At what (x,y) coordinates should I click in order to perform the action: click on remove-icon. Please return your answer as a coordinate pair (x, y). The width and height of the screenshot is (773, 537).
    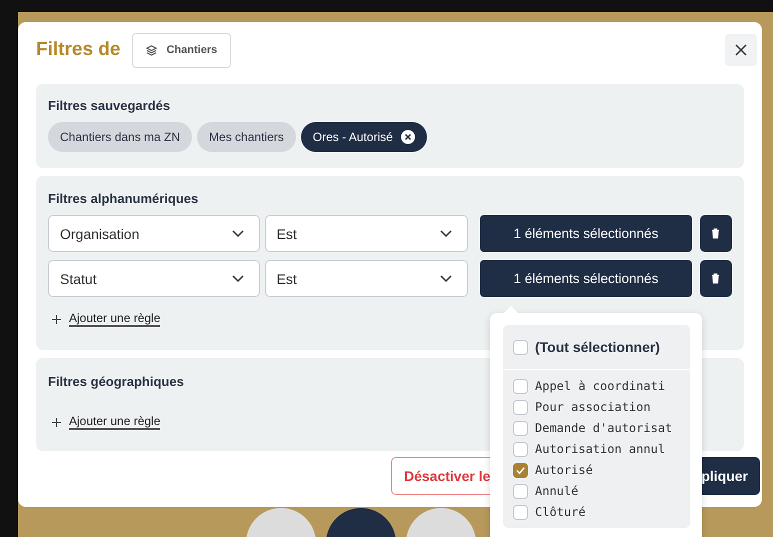
    Looking at the image, I should click on (407, 137).